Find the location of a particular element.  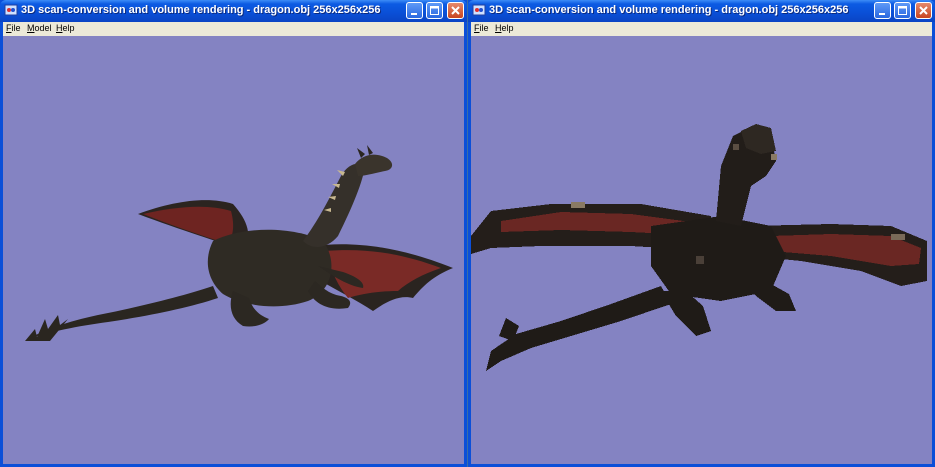

menu-bar: File Model Help is located at coordinates (233, 29).